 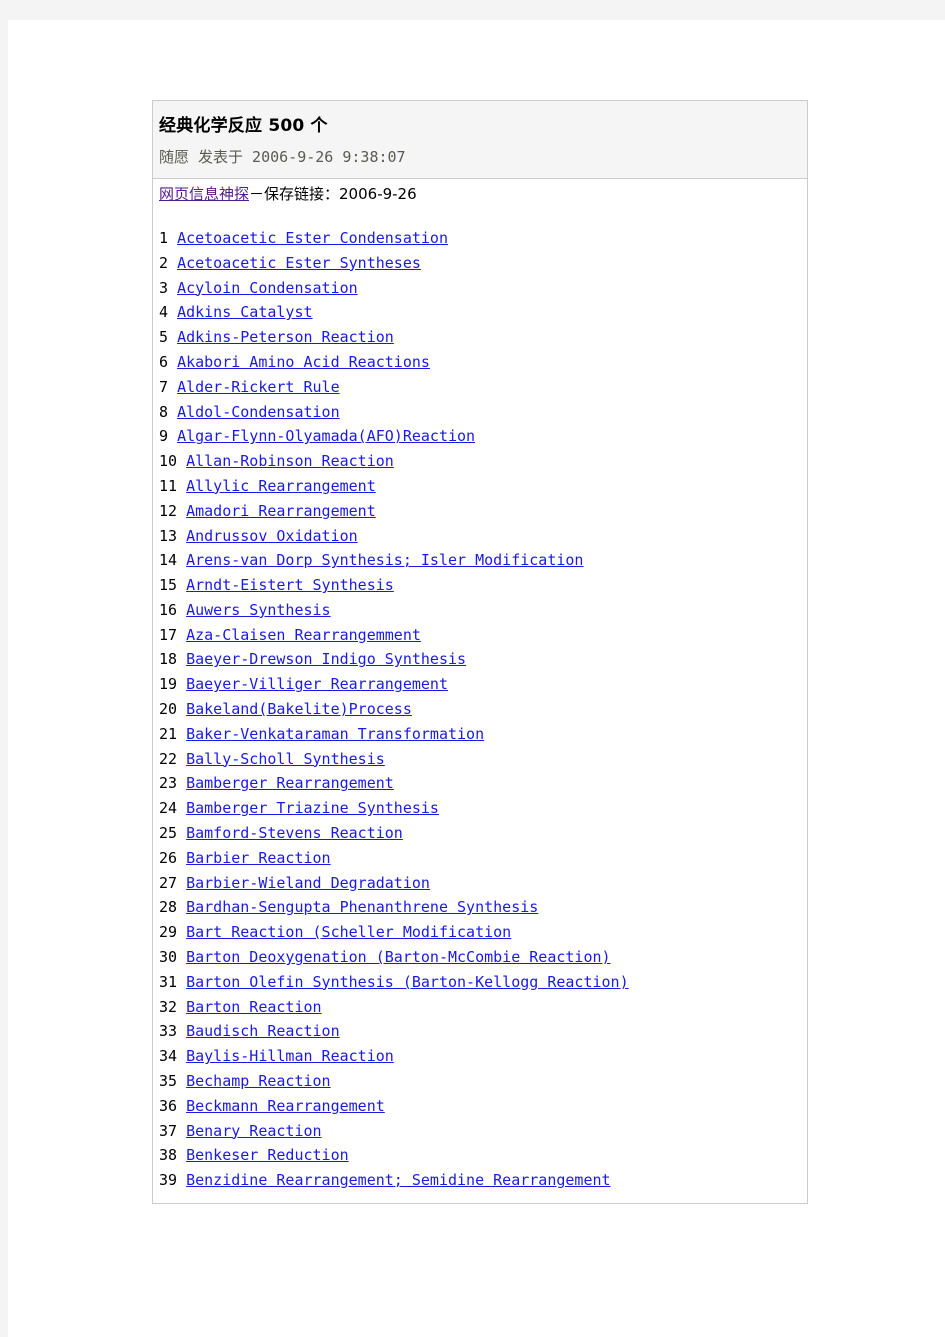 What do you see at coordinates (317, 684) in the screenshot?
I see `reaction-link: Baeyer-Villiger Rearrangement` at bounding box center [317, 684].